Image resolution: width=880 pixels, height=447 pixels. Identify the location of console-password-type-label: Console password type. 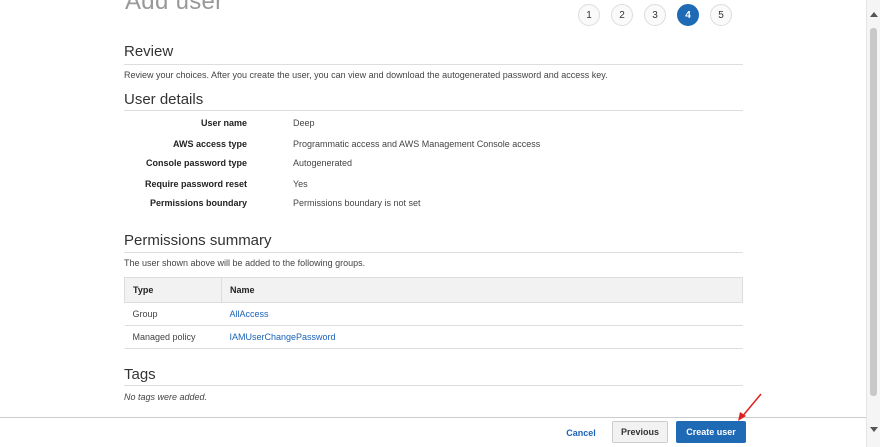
(196, 163).